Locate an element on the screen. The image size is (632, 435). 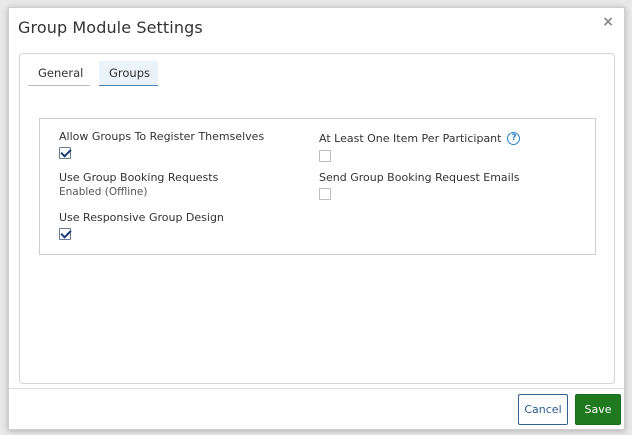
tab-groups: Groups is located at coordinates (128, 73).